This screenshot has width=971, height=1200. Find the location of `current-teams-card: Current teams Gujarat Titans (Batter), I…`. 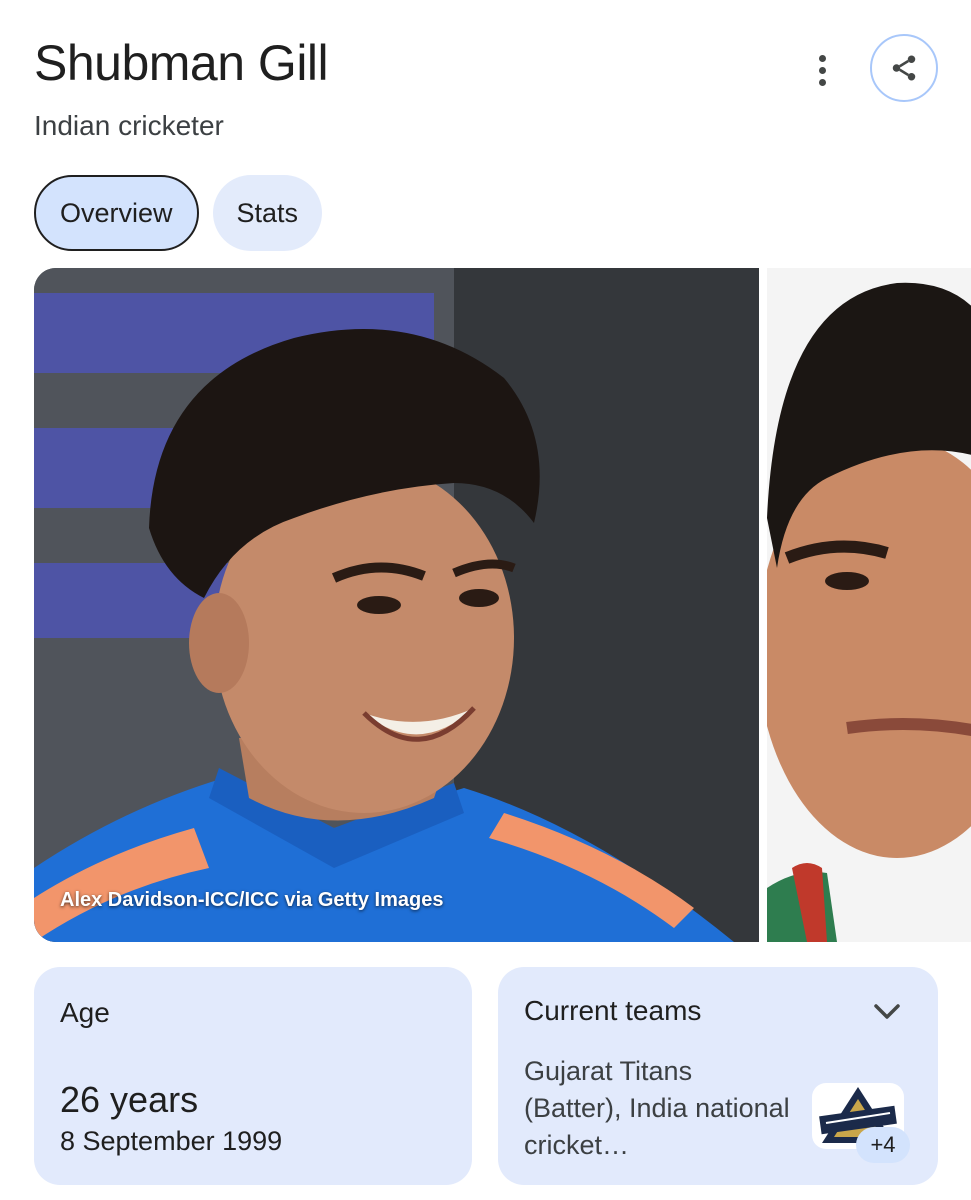

current-teams-card: Current teams Gujarat Titans (Batter), I… is located at coordinates (718, 1076).